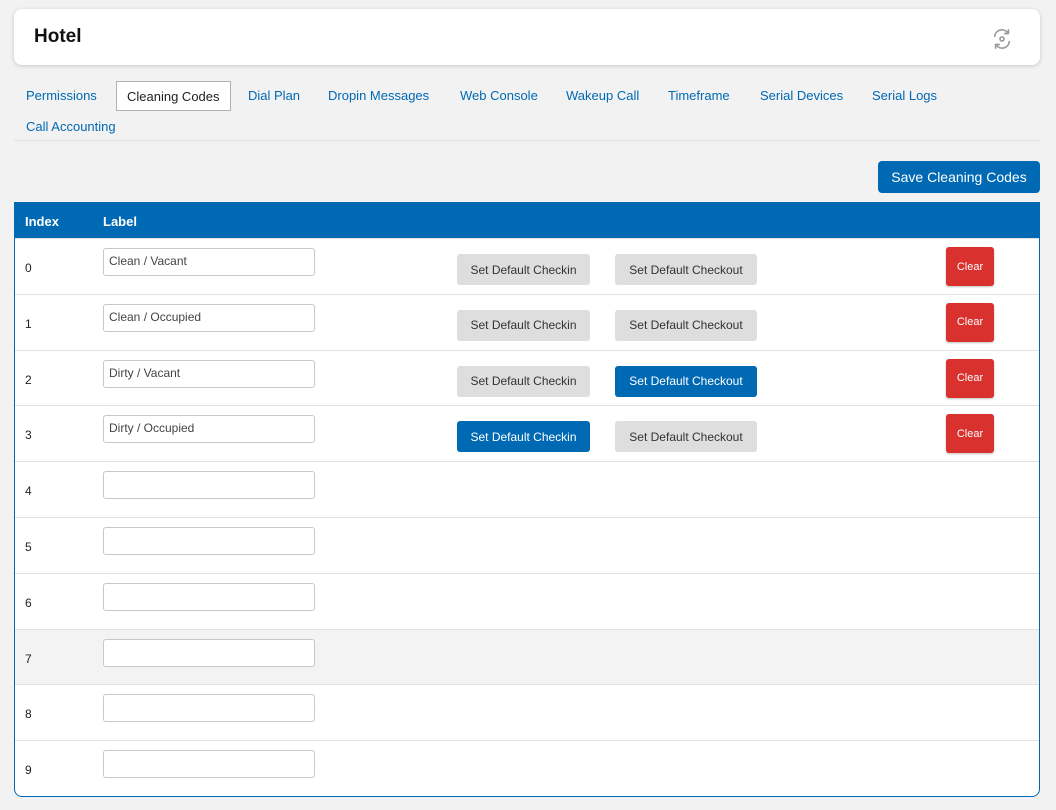  I want to click on tabs-divider, so click(527, 140).